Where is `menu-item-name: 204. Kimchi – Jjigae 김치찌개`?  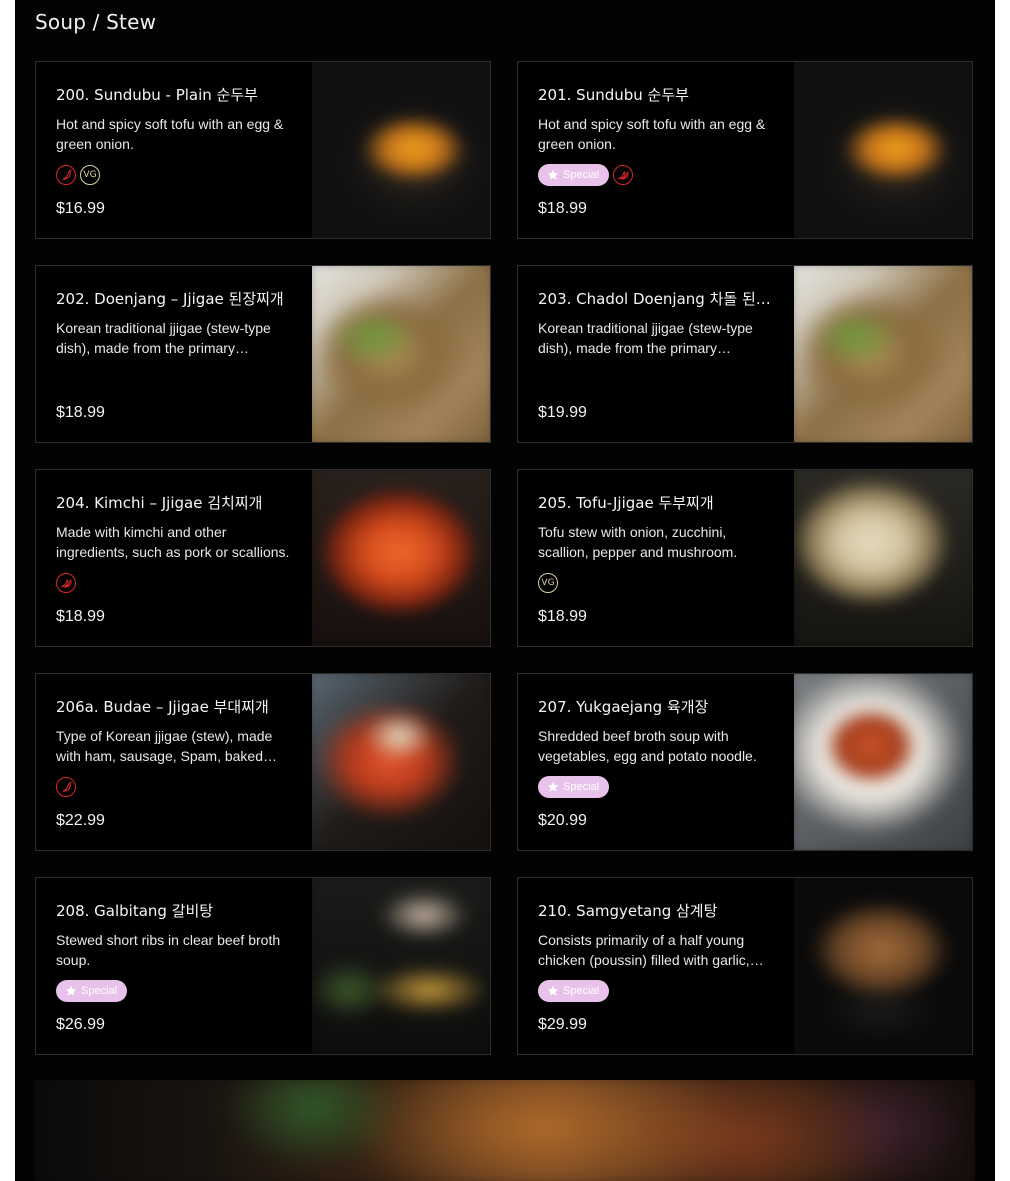 menu-item-name: 204. Kimchi – Jjigae 김치찌개 is located at coordinates (159, 503).